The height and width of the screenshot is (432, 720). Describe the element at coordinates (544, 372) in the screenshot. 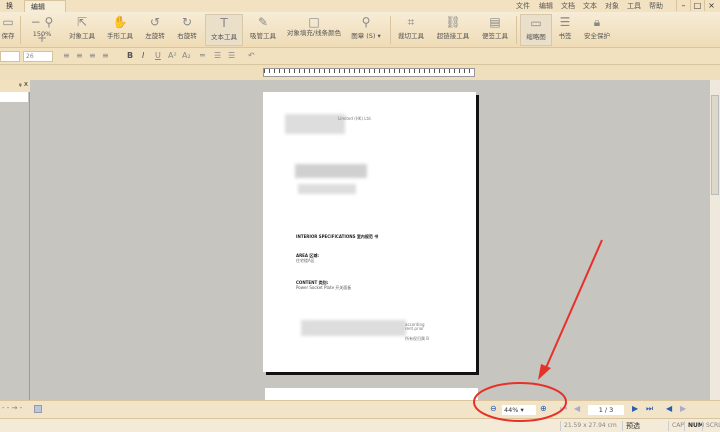

I see `annotation-arrowhead` at that location.